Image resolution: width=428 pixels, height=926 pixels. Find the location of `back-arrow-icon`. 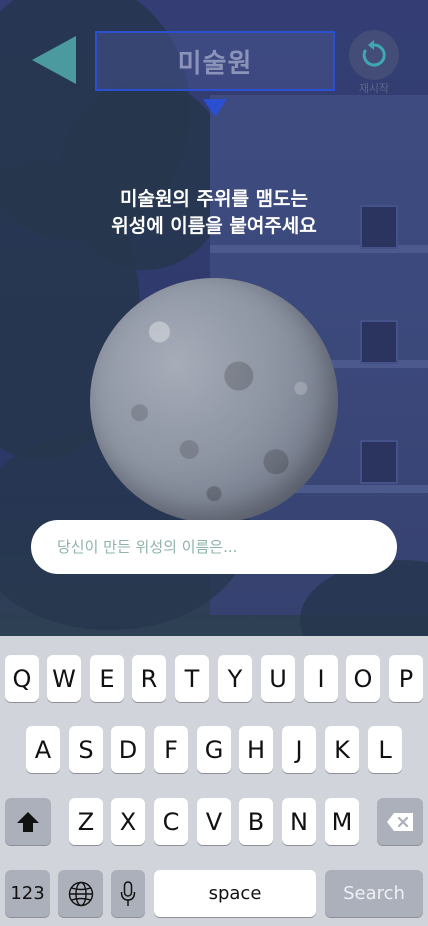

back-arrow-icon is located at coordinates (54, 60).